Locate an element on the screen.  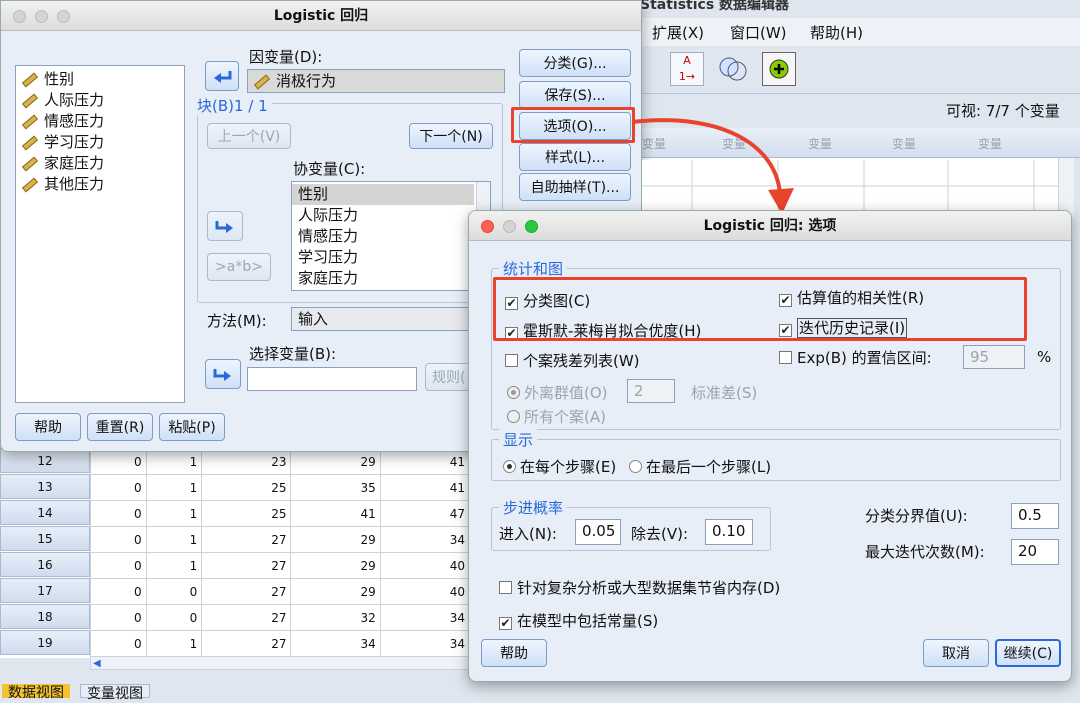
table-row: 0 1 27 29 40 is located at coordinates (280, 565).